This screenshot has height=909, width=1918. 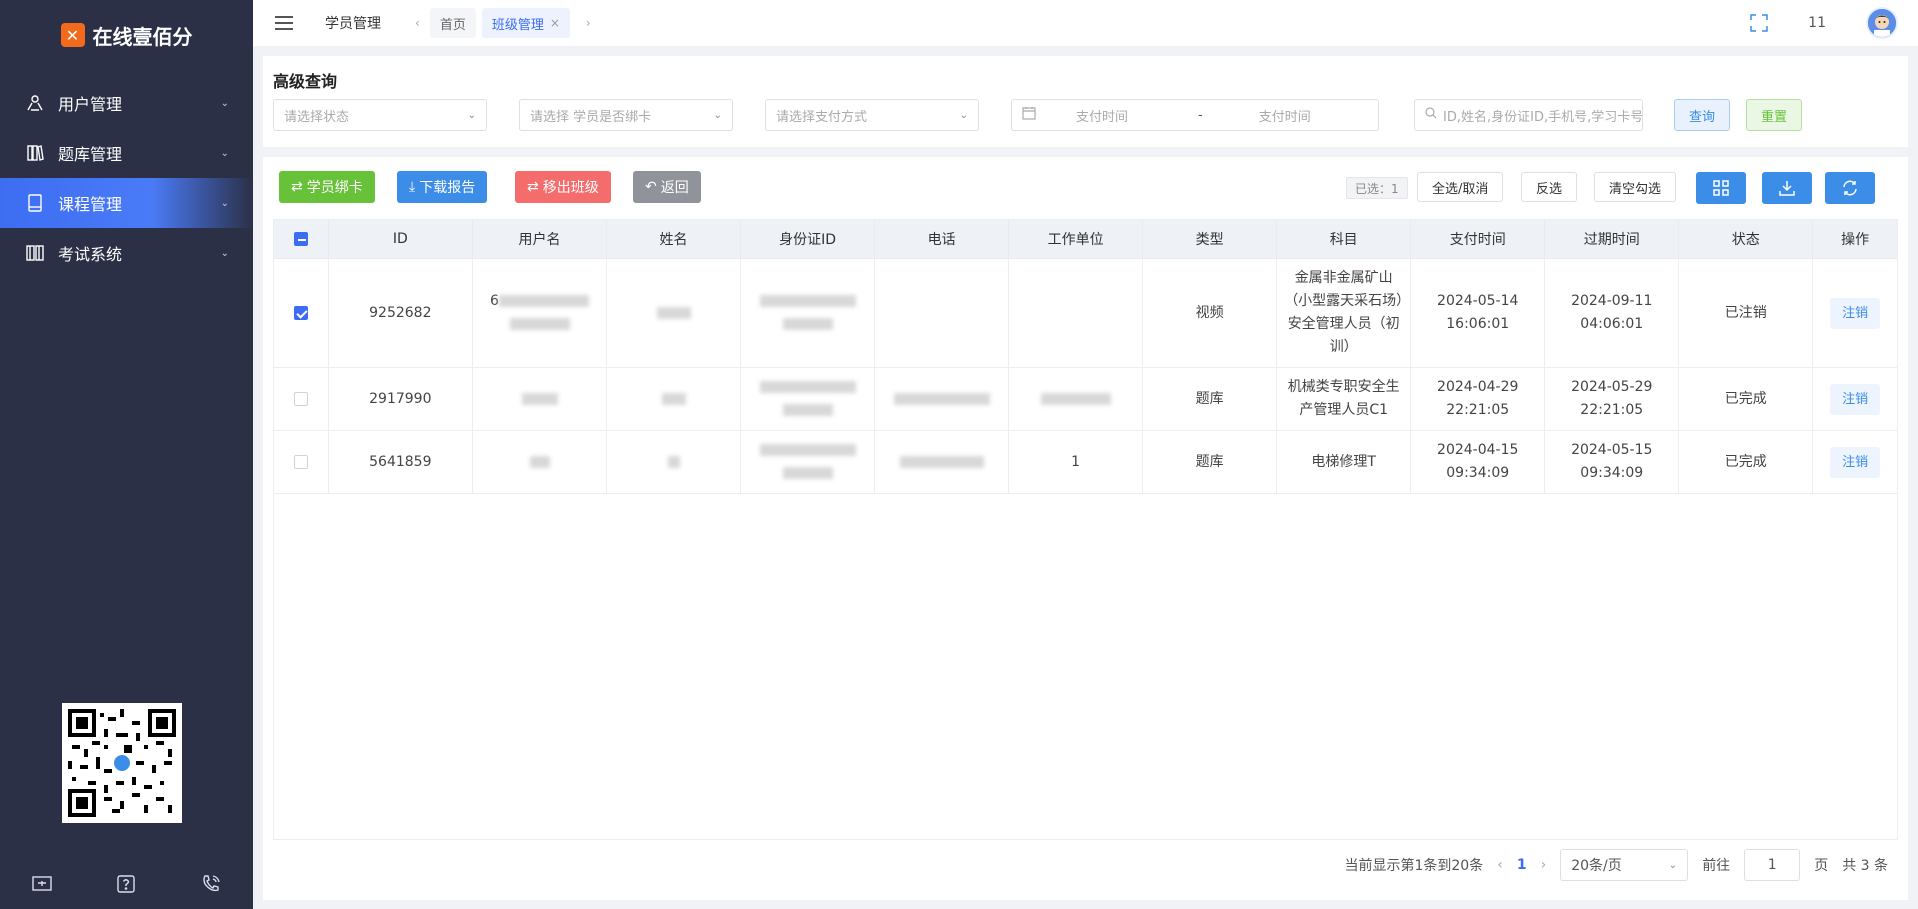 What do you see at coordinates (305, 81) in the screenshot?
I see `section-title: 高级查询` at bounding box center [305, 81].